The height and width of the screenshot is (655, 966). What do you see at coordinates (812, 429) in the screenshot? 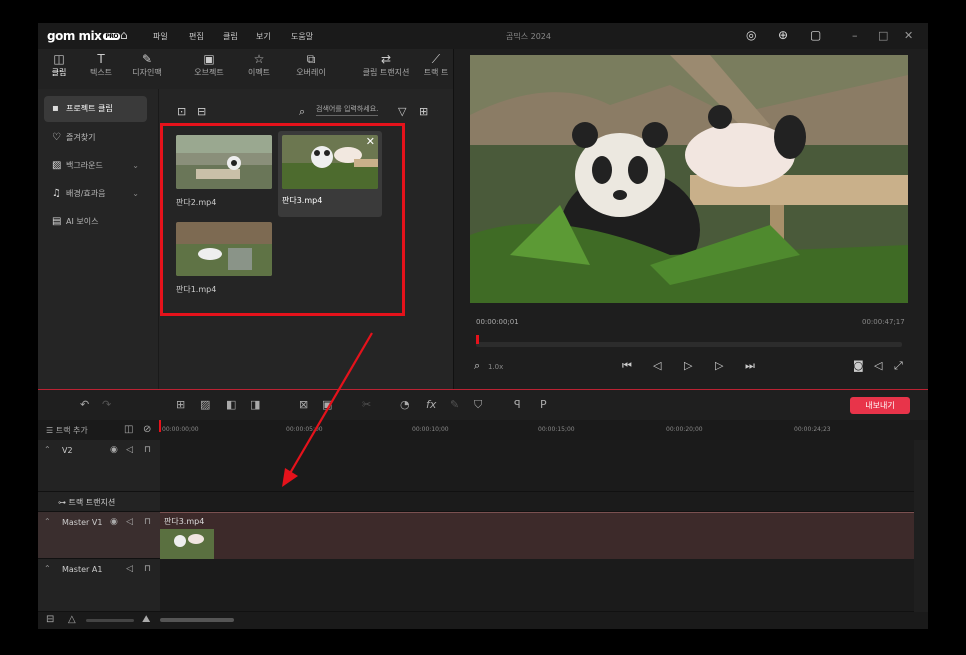
I see `ruler-tick: 00:00:24;23` at bounding box center [812, 429].